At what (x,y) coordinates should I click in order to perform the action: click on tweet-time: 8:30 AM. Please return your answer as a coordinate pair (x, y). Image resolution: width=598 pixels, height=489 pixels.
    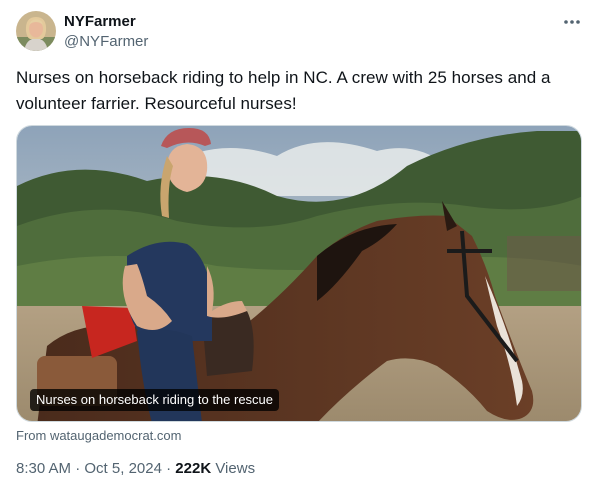
    Looking at the image, I should click on (43, 468).